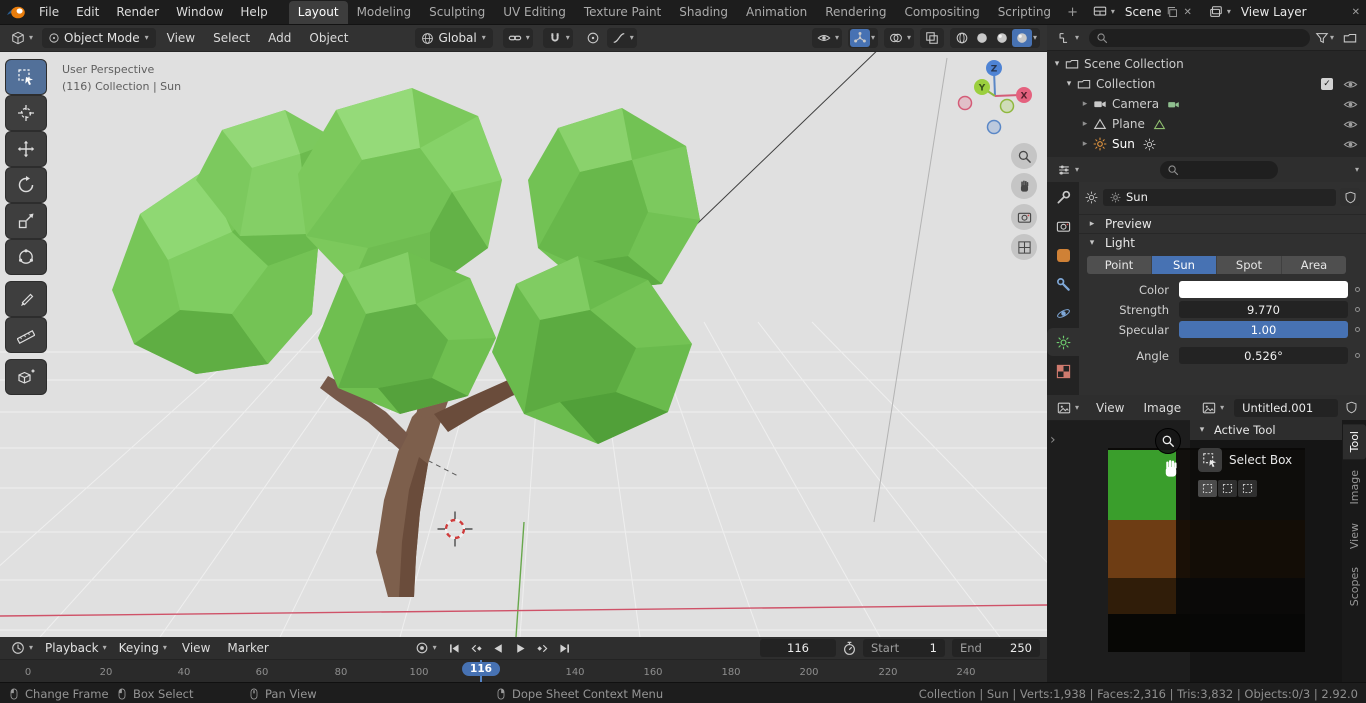 This screenshot has height=703, width=1366. Describe the element at coordinates (520, 648) in the screenshot. I see `play-button` at that location.